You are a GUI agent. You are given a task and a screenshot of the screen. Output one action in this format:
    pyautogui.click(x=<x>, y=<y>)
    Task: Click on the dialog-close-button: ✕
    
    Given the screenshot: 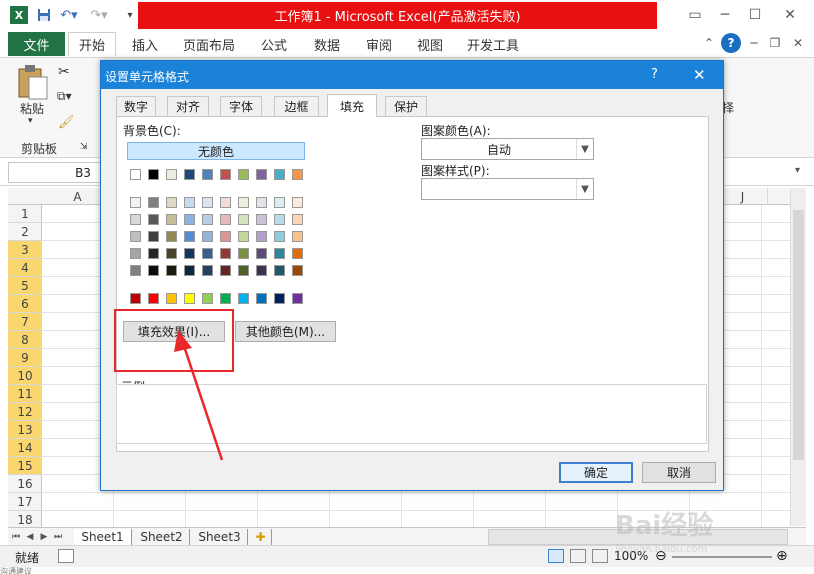 What is the action you would take?
    pyautogui.click(x=699, y=75)
    